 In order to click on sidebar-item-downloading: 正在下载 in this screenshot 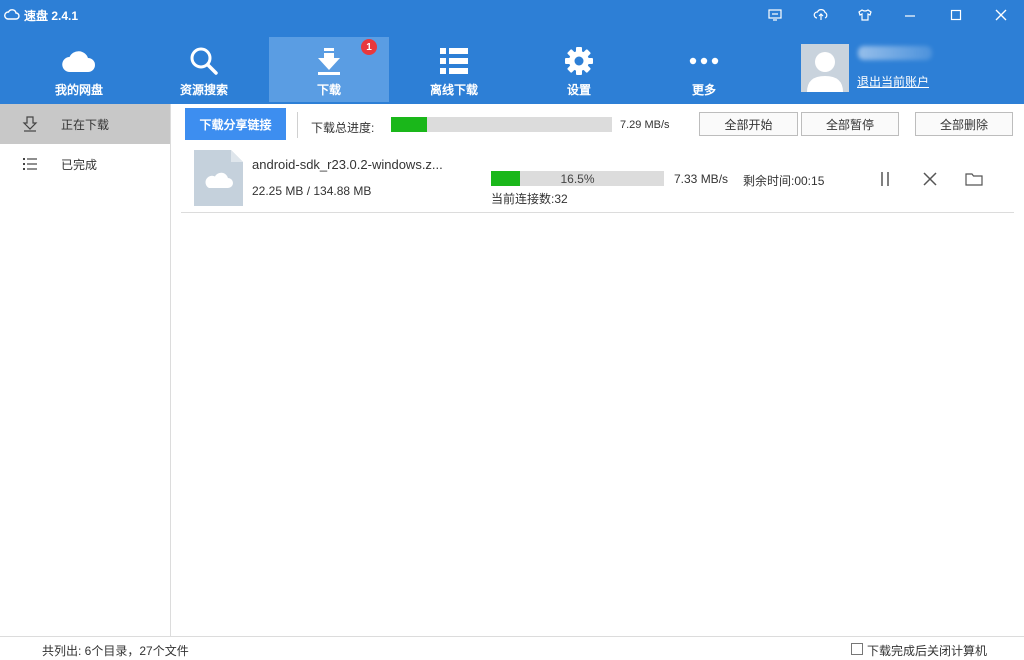, I will do `click(85, 124)`.